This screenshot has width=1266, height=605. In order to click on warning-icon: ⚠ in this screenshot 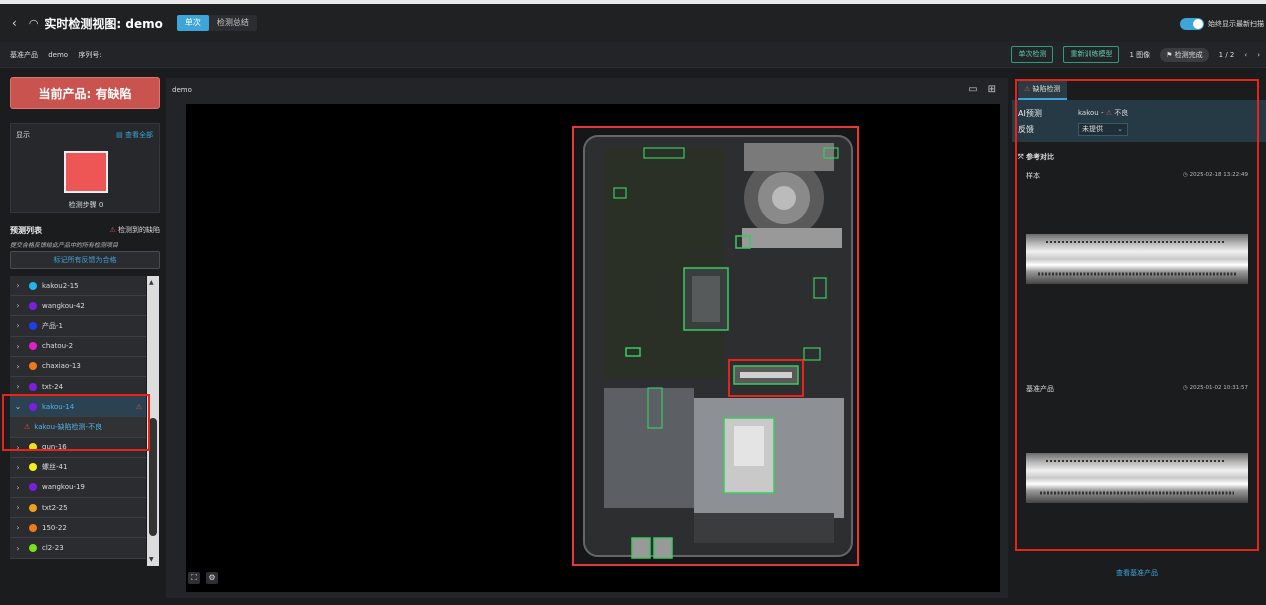, I will do `click(112, 230)`.